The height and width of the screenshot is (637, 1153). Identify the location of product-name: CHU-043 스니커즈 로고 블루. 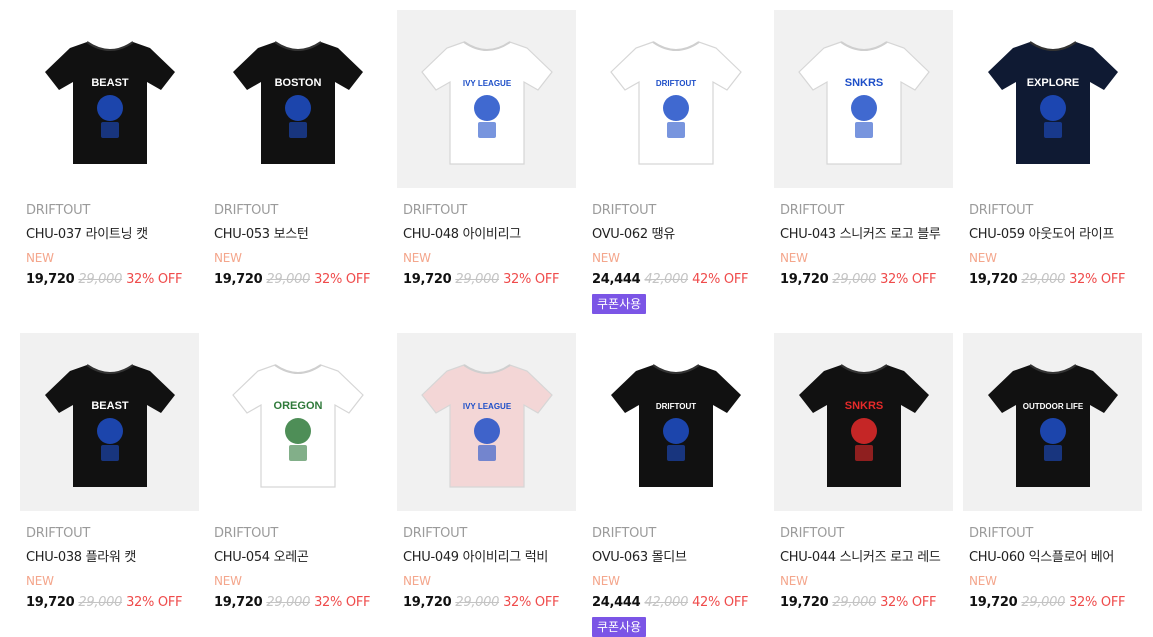
(867, 235).